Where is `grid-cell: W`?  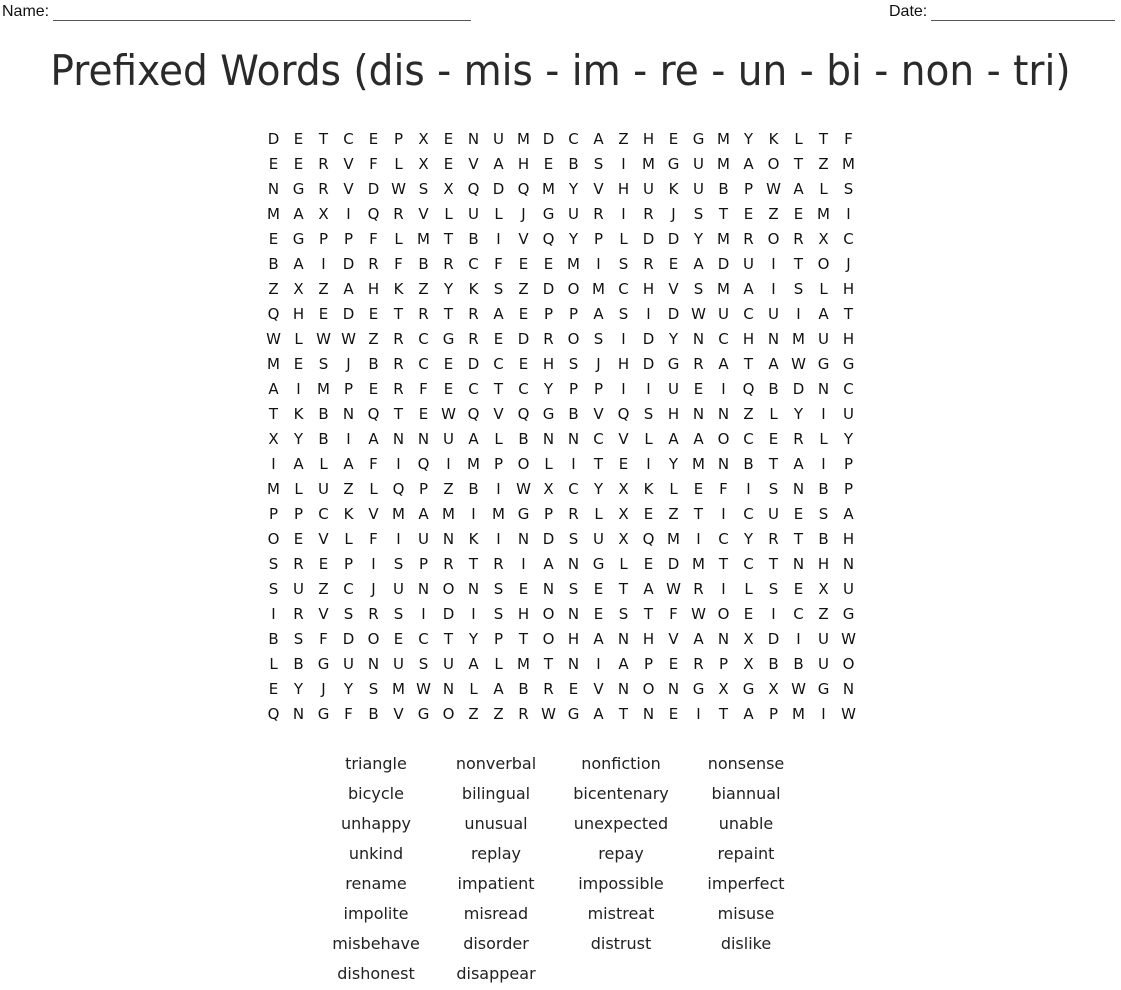
grid-cell: W is located at coordinates (698, 313).